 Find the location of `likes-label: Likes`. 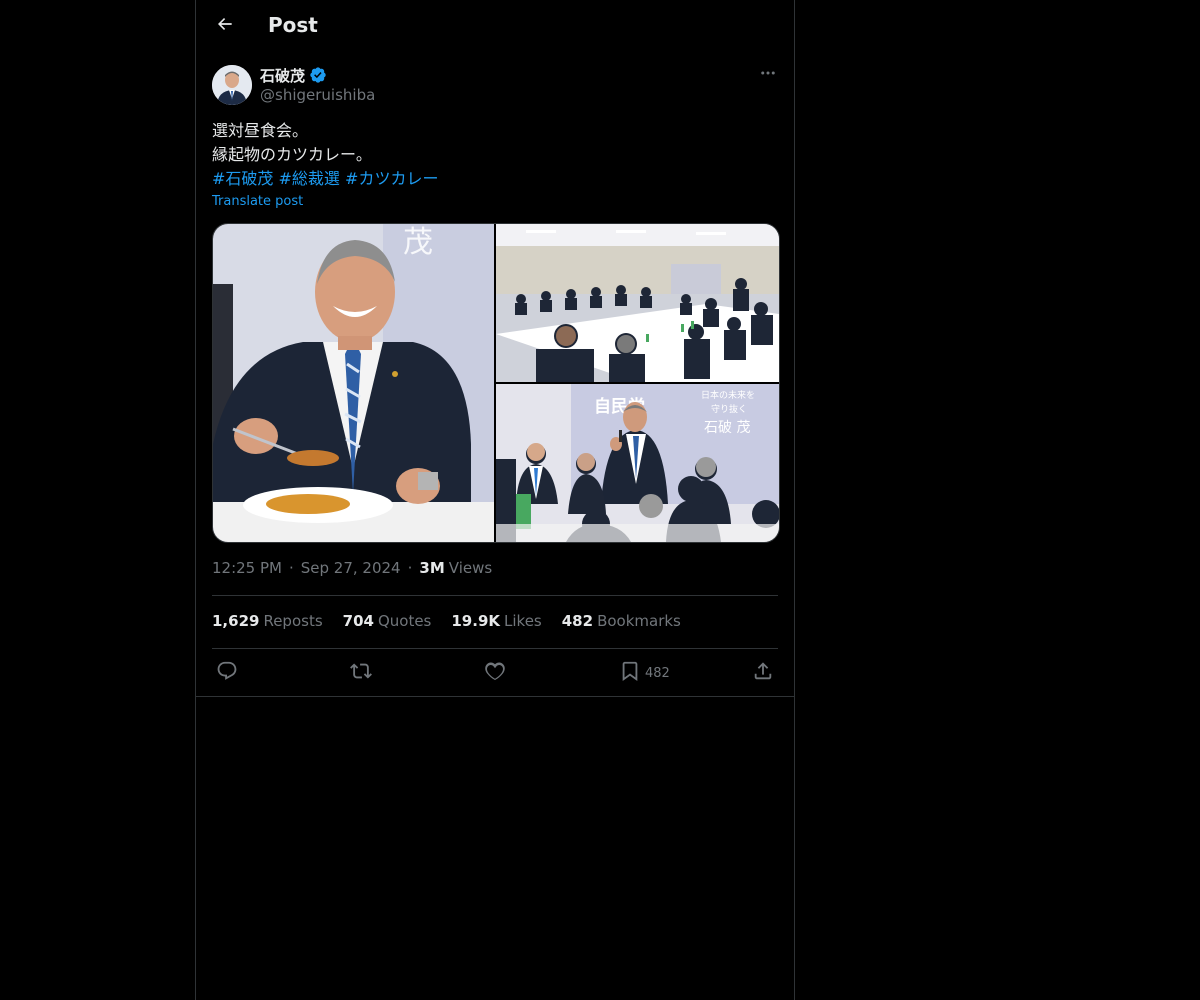

likes-label: Likes is located at coordinates (523, 621).